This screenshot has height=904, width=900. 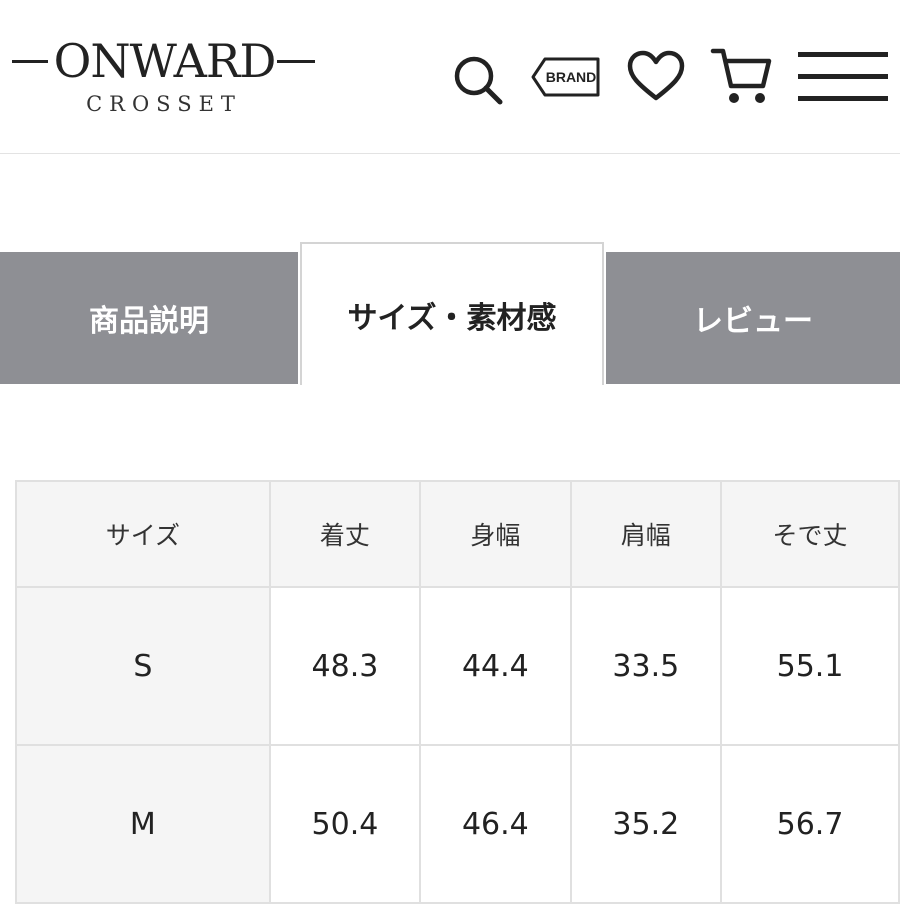 I want to click on table-cell: 55.1, so click(x=810, y=666).